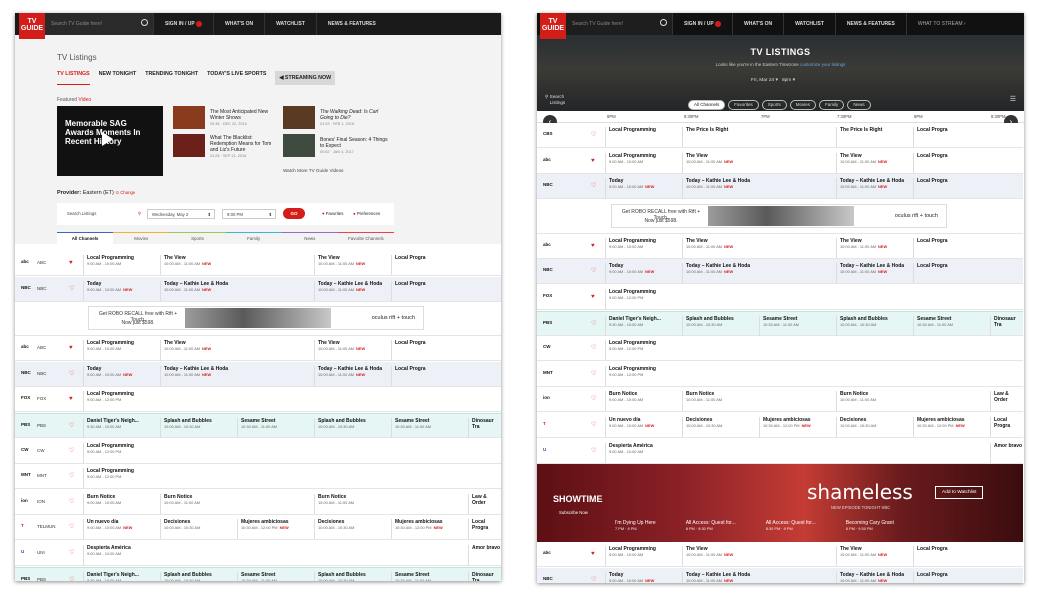 This screenshot has width=1039, height=594. What do you see at coordinates (757, 24) in the screenshot?
I see `nav-whats-on: WHAT'S ON` at bounding box center [757, 24].